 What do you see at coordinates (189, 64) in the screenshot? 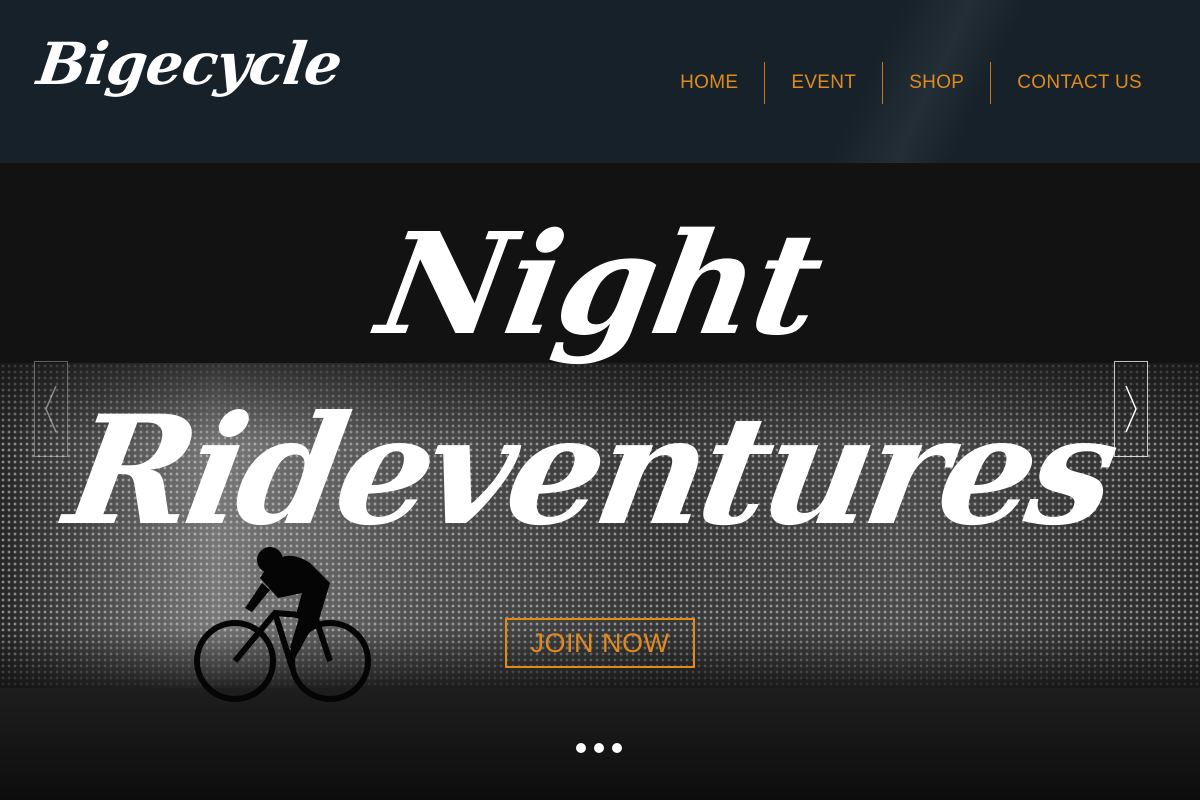
I see `brand-logo: Bigecycle` at bounding box center [189, 64].